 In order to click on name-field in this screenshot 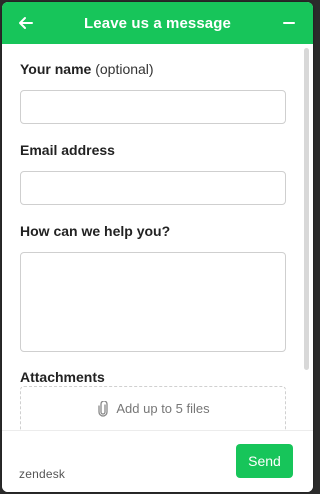, I will do `click(153, 107)`.